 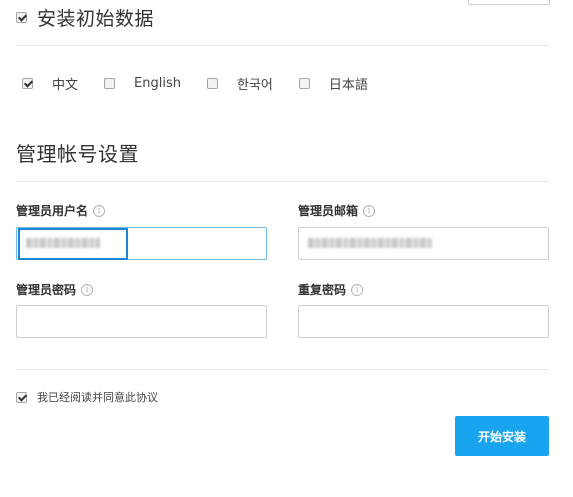 What do you see at coordinates (65, 85) in the screenshot?
I see `language-label-chinese: 中文` at bounding box center [65, 85].